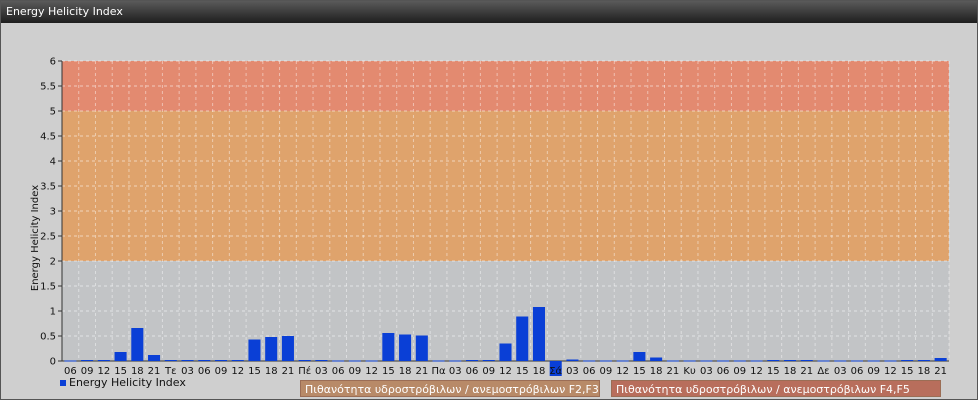 Image resolution: width=978 pixels, height=400 pixels. Describe the element at coordinates (35, 238) in the screenshot. I see `y-axis-label: Energy Helicity Index` at that location.